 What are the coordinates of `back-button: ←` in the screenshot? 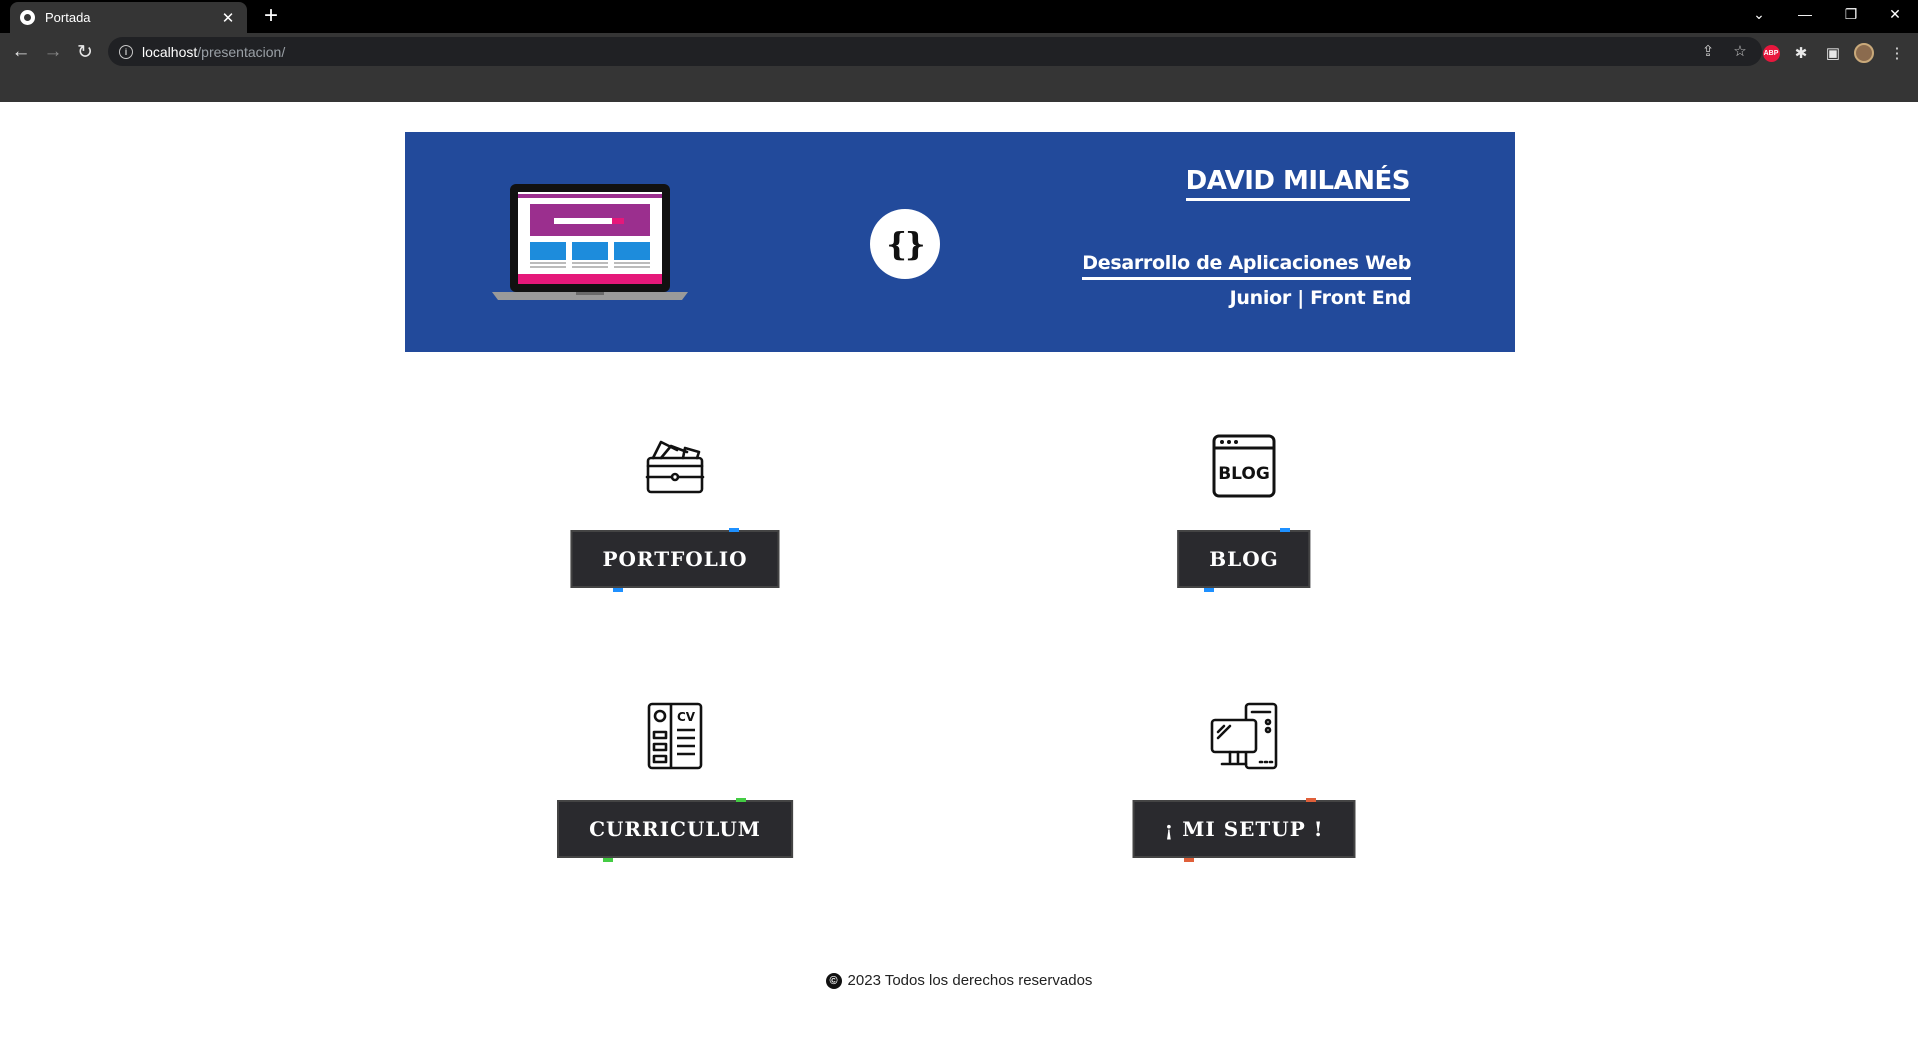 It's located at (21, 52).